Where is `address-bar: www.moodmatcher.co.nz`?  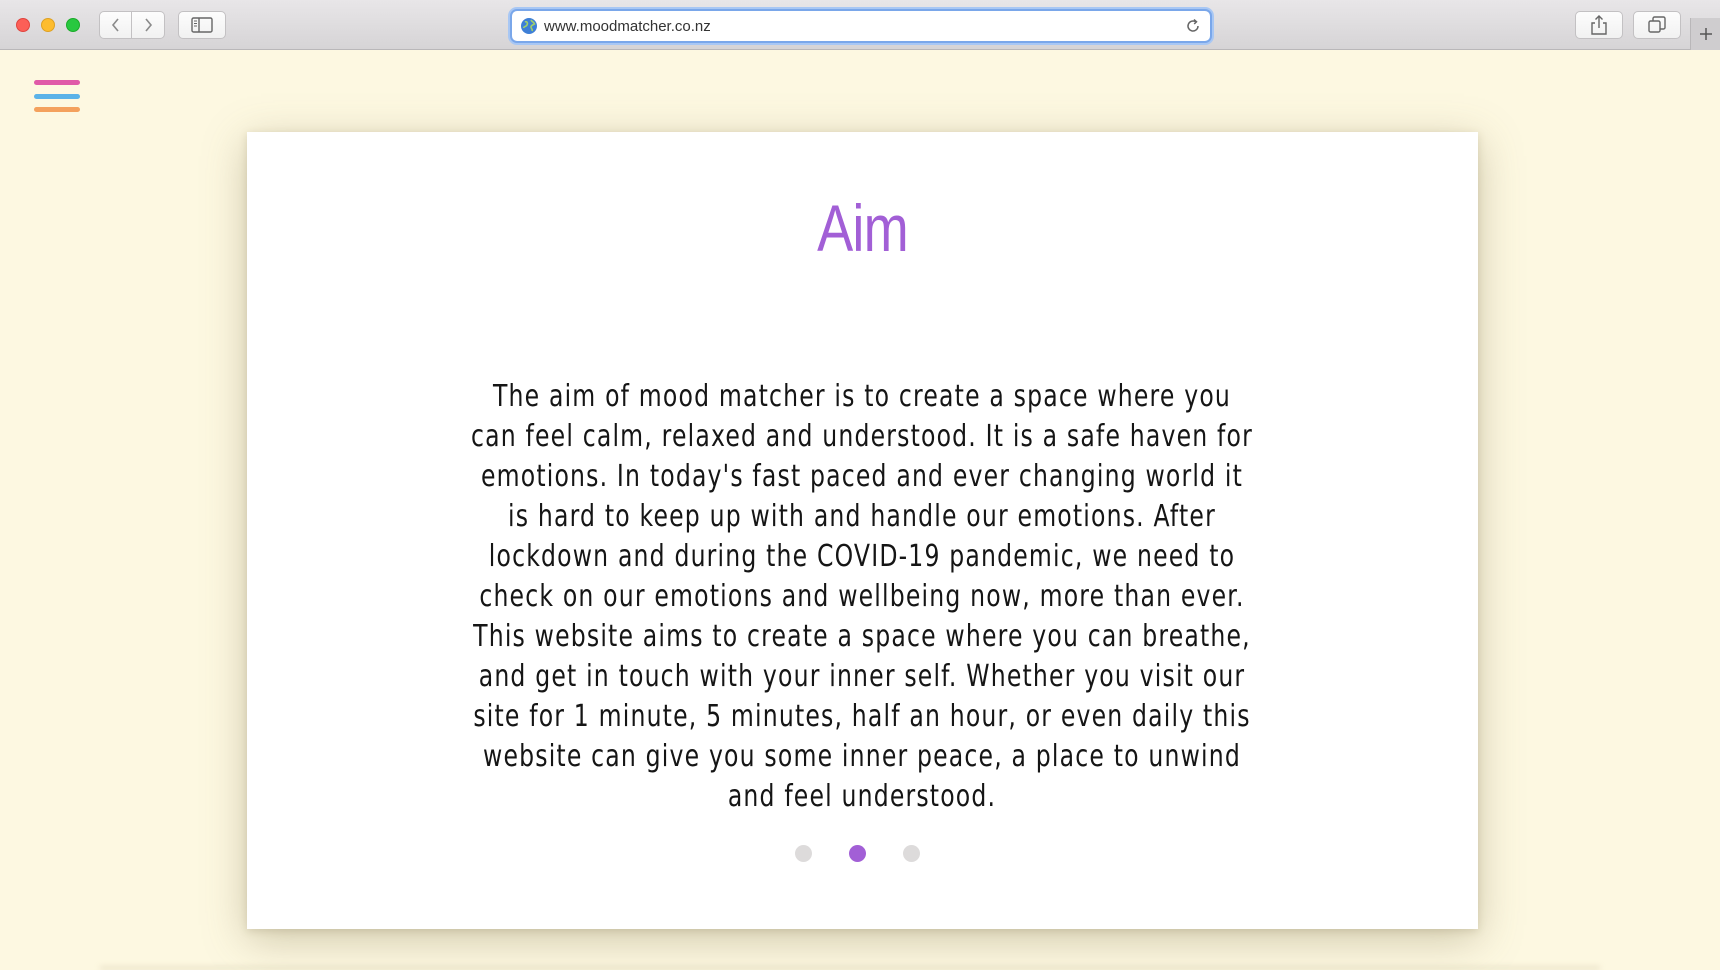
address-bar: www.moodmatcher.co.nz is located at coordinates (861, 26).